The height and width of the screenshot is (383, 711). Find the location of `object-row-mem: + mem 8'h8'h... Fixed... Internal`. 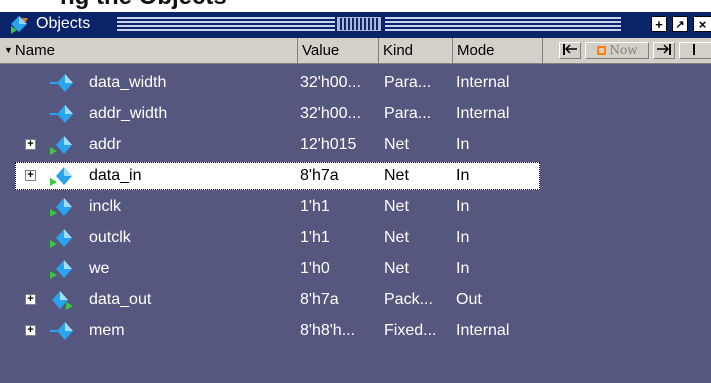

object-row-mem: + mem 8'h8'h... Fixed... Internal is located at coordinates (355, 331).